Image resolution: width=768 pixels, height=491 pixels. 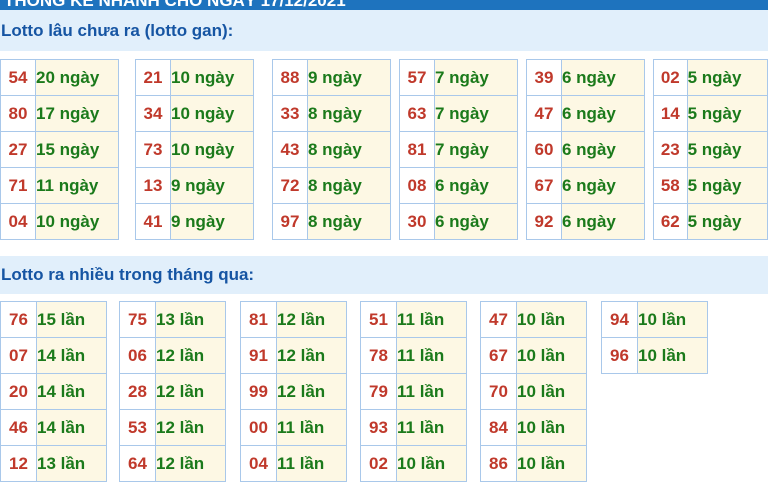 I want to click on lotto-number: 07, so click(x=18, y=355).